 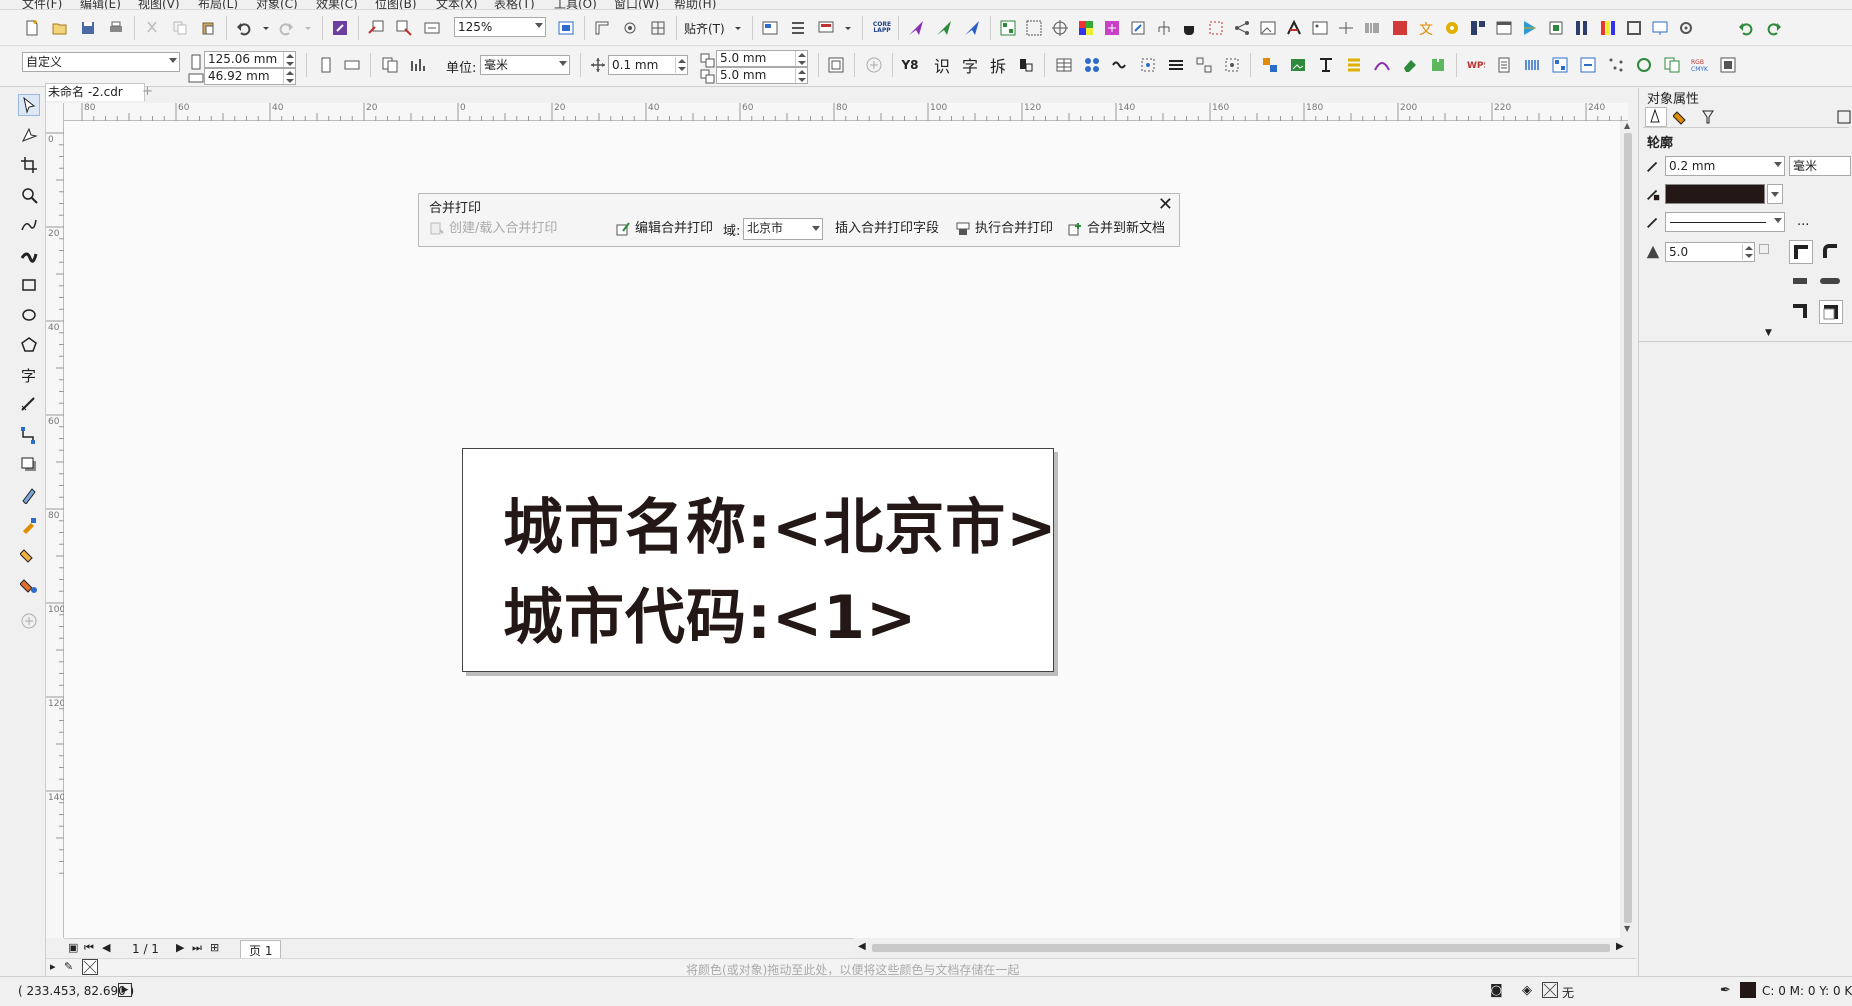 I want to click on barcode-blue-icon, so click(x=1532, y=65).